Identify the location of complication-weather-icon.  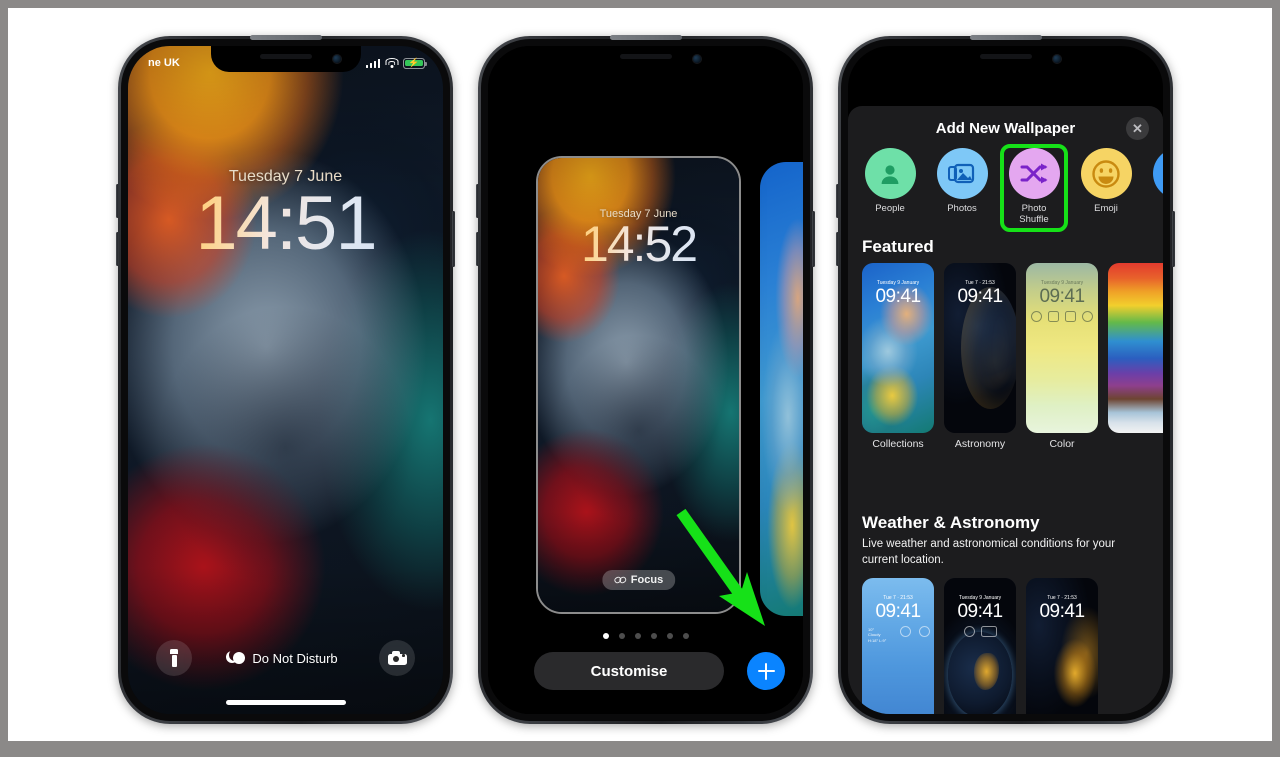
(1053, 316).